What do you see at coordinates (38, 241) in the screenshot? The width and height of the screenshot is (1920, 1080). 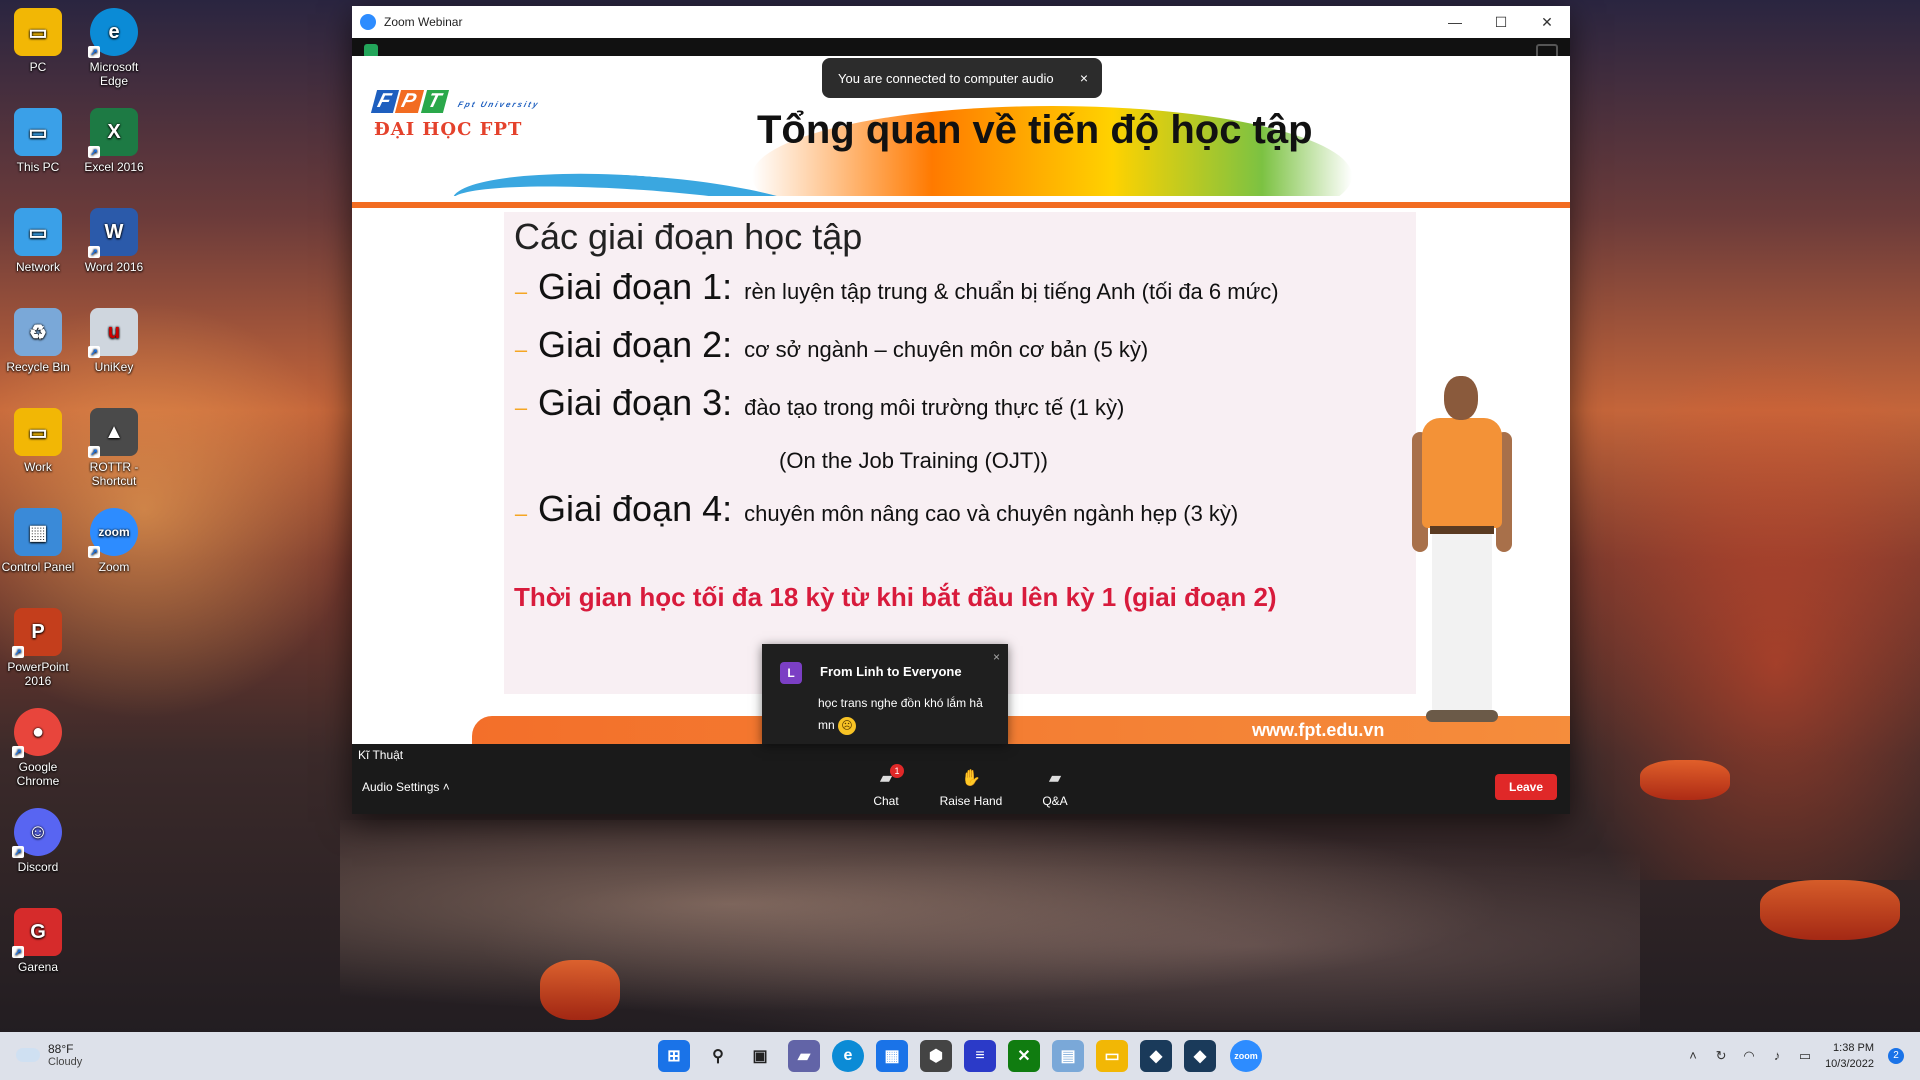 I see `desktop-icon-network: ▭ Network` at bounding box center [38, 241].